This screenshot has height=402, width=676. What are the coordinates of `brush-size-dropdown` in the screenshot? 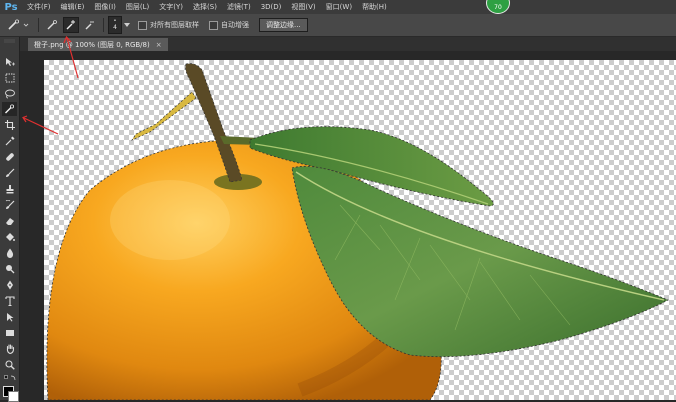 It's located at (127, 25).